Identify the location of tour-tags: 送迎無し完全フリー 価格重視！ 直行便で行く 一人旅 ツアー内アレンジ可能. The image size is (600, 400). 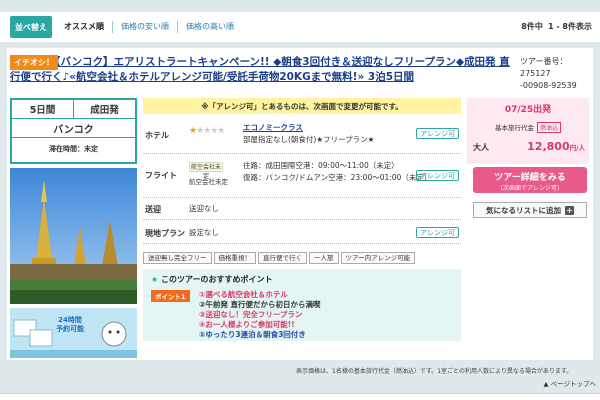
(279, 258).